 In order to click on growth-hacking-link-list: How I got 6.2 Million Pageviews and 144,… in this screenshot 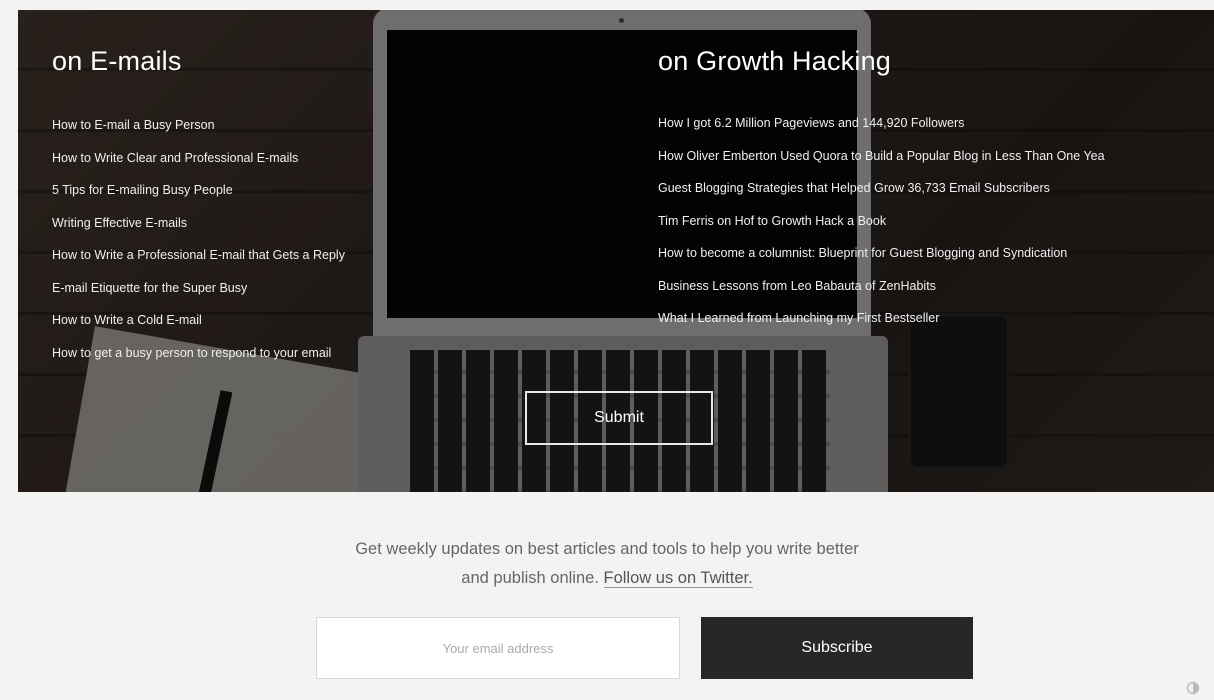, I will do `click(881, 221)`.